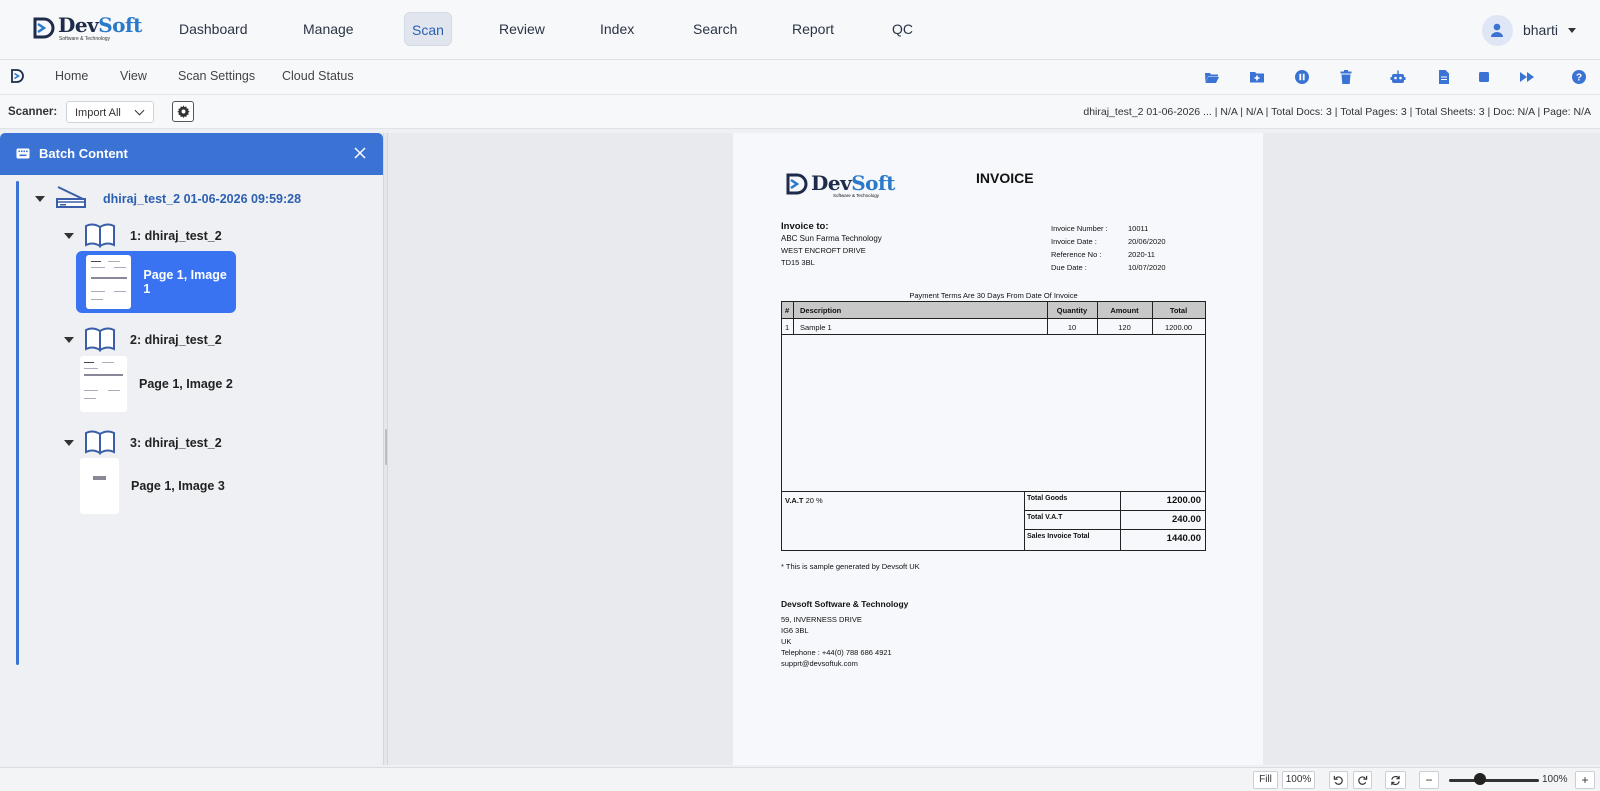 The image size is (1600, 791). What do you see at coordinates (800, 77) in the screenshot?
I see `menu-bar: Home View Scan Settings Cloud Status ?` at bounding box center [800, 77].